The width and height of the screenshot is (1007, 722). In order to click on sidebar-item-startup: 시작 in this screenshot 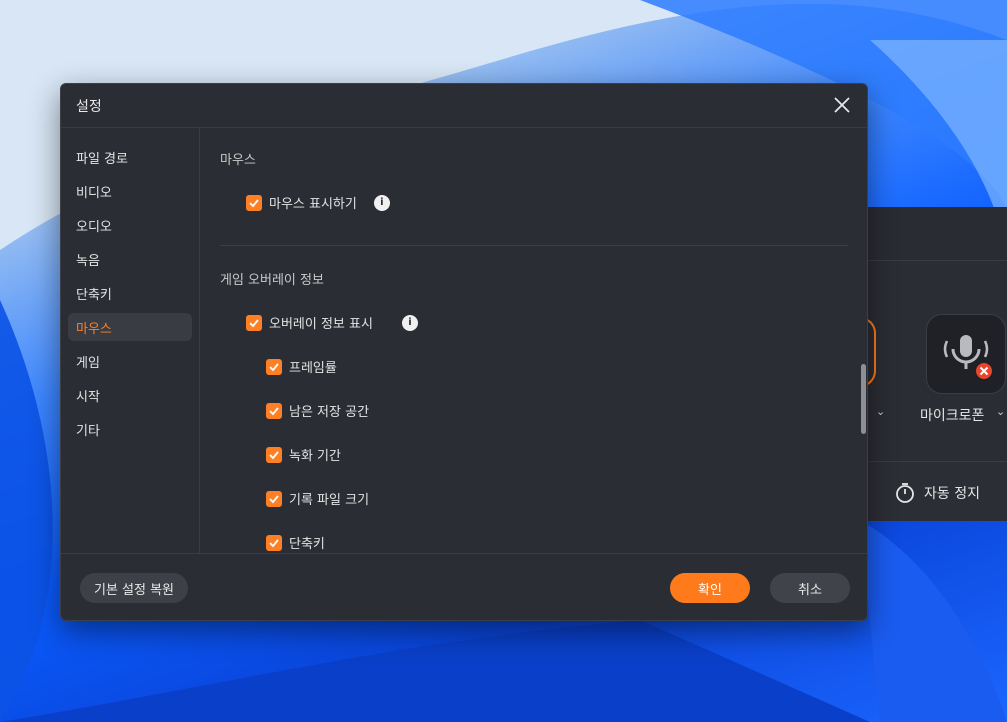, I will do `click(130, 395)`.